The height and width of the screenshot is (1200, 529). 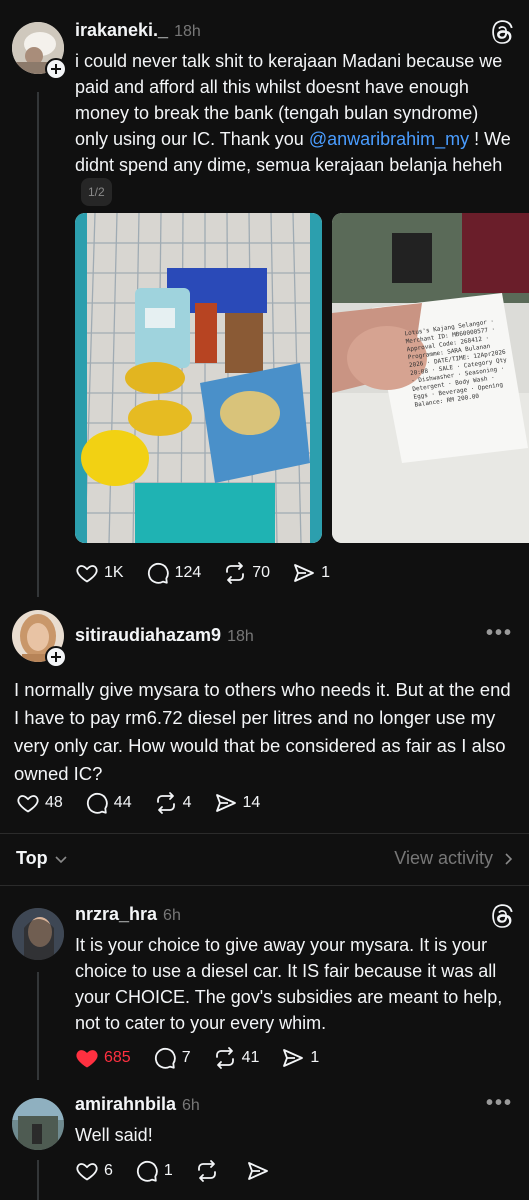 What do you see at coordinates (213, 573) in the screenshot?
I see `post-actions: 1K 124 70 1` at bounding box center [213, 573].